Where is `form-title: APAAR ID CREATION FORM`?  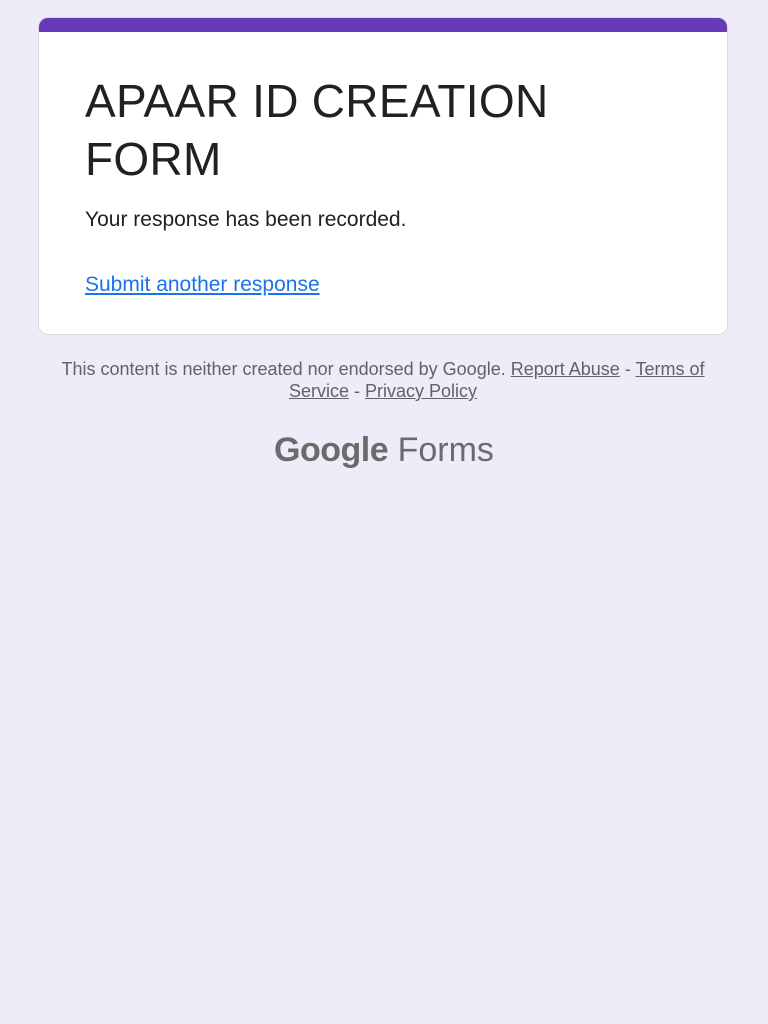 form-title: APAAR ID CREATION FORM is located at coordinates (317, 130).